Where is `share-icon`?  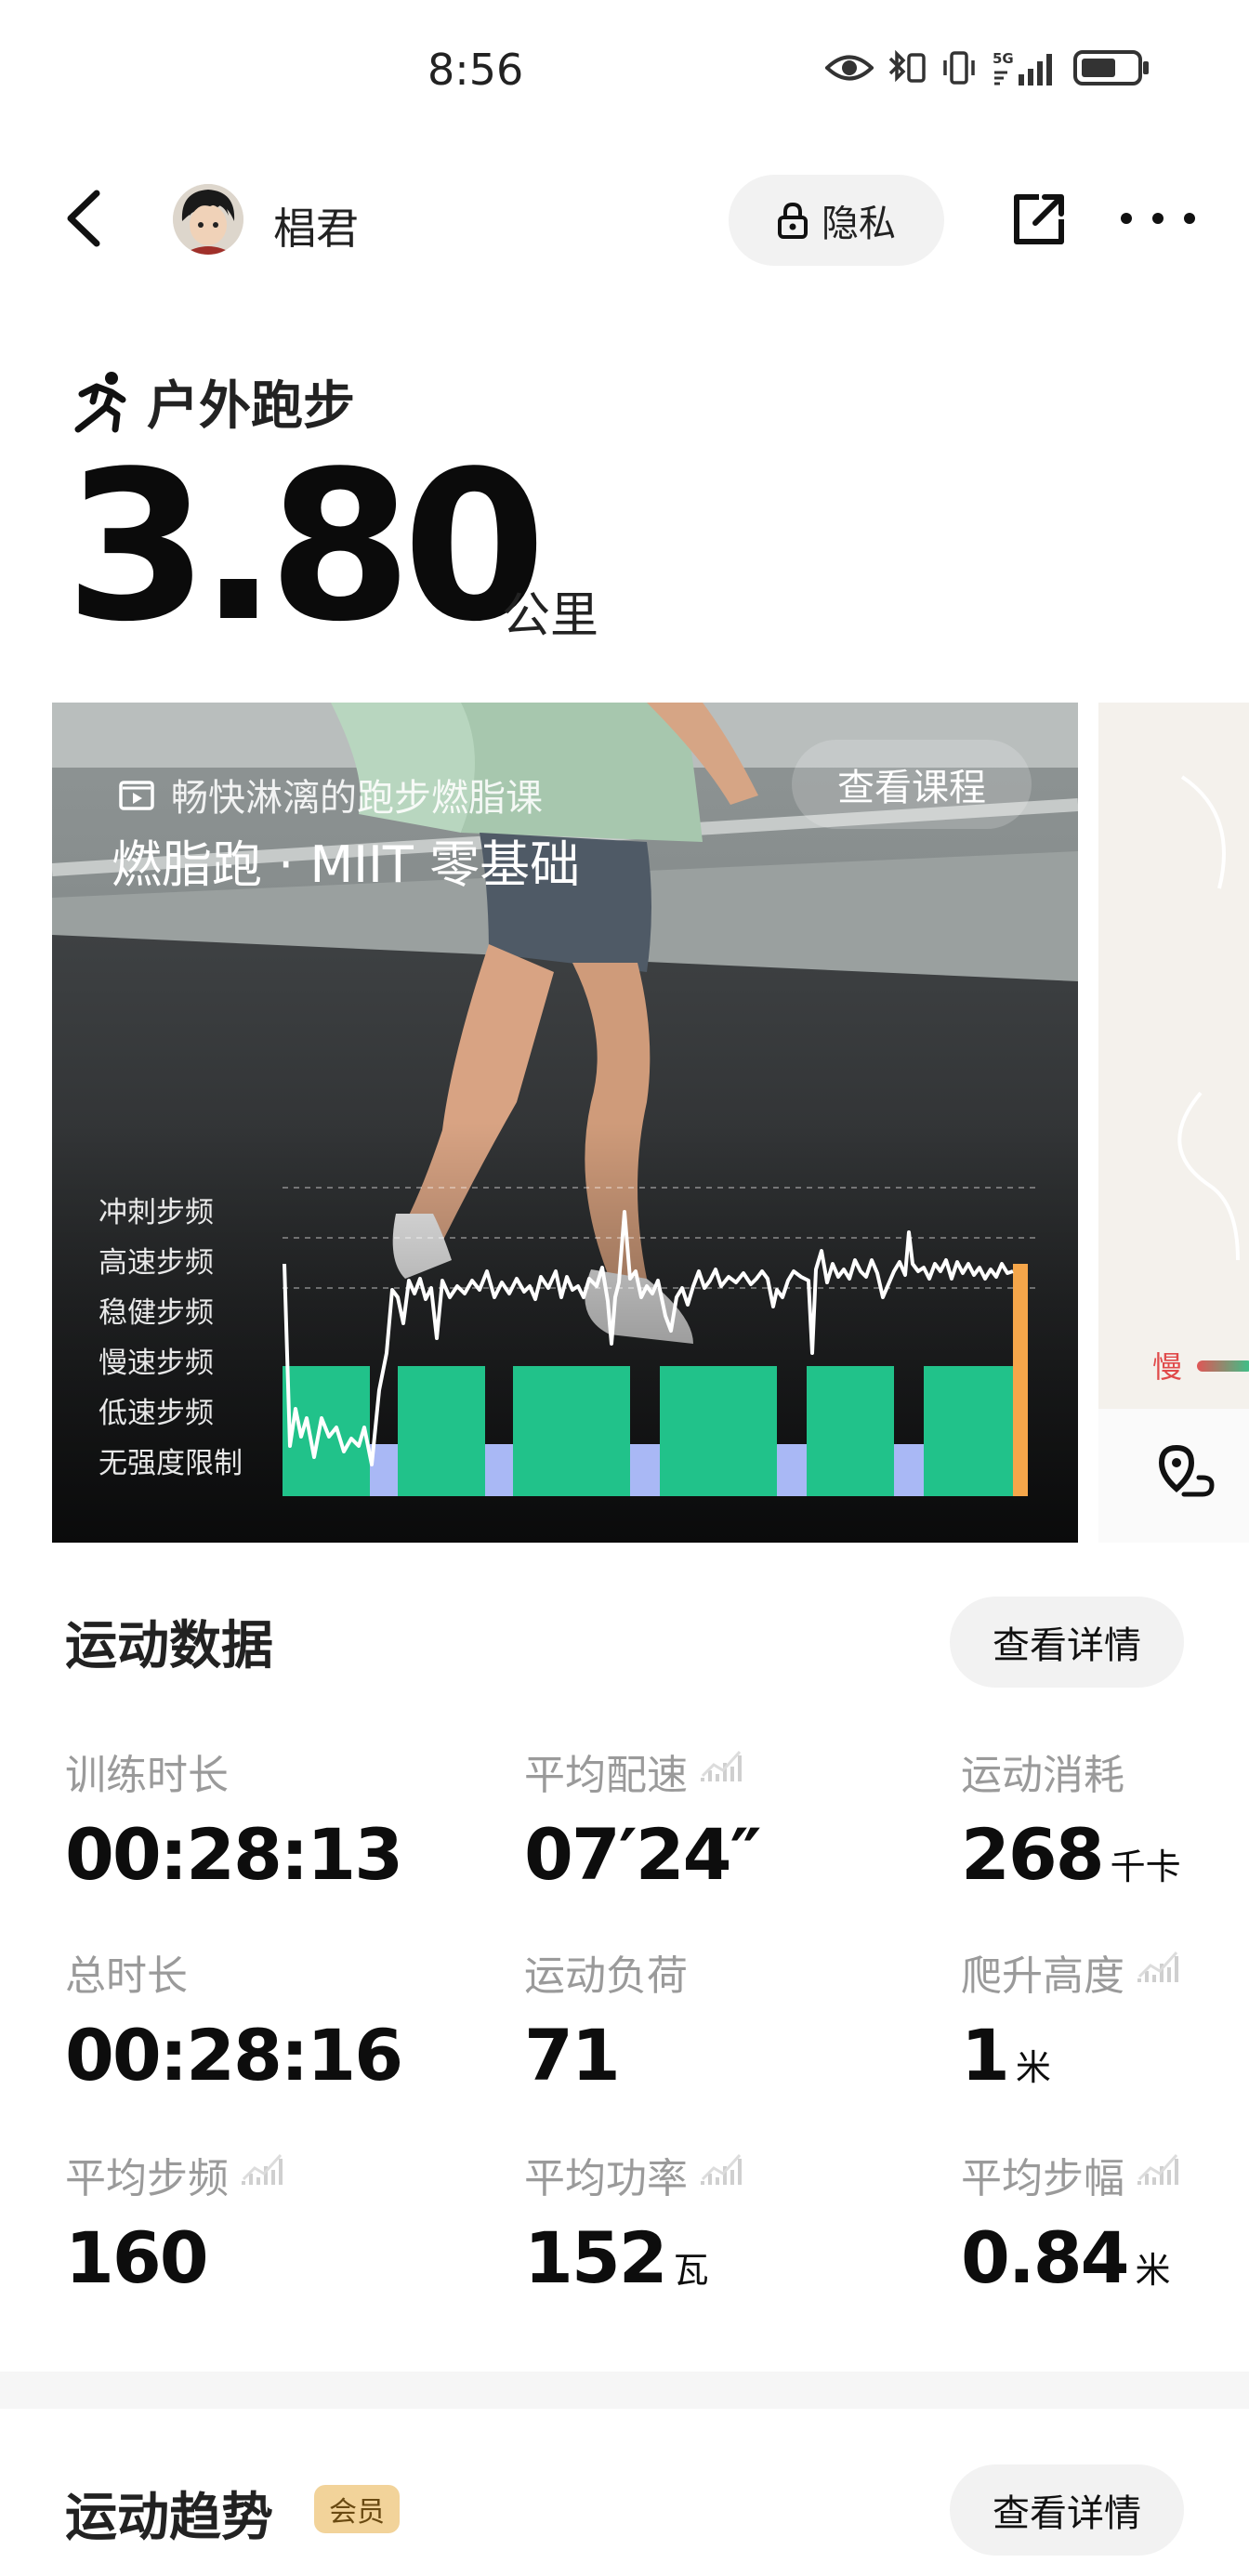
share-icon is located at coordinates (1039, 219).